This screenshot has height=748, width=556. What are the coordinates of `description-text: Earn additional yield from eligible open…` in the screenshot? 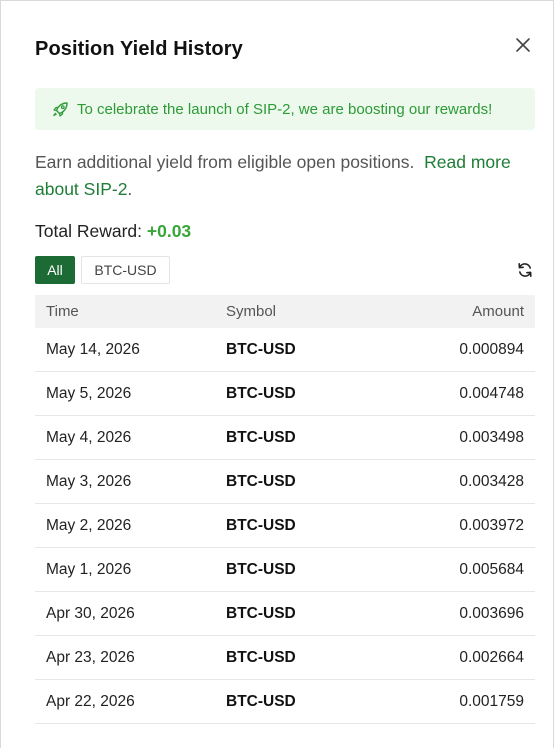 It's located at (225, 162).